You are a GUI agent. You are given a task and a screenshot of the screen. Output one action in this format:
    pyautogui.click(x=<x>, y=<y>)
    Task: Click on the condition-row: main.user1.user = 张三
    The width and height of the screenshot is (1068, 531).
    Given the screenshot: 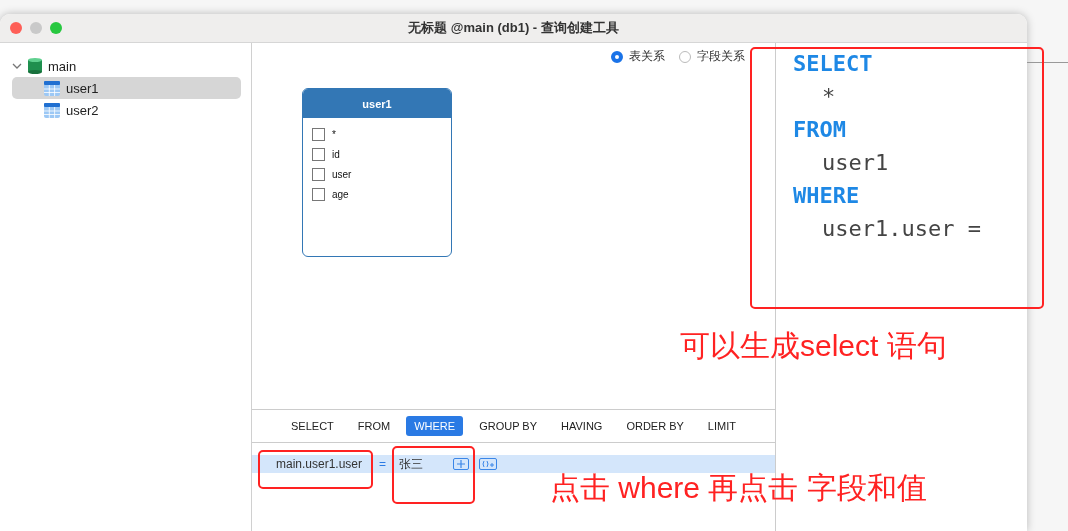 What is the action you would take?
    pyautogui.click(x=513, y=464)
    